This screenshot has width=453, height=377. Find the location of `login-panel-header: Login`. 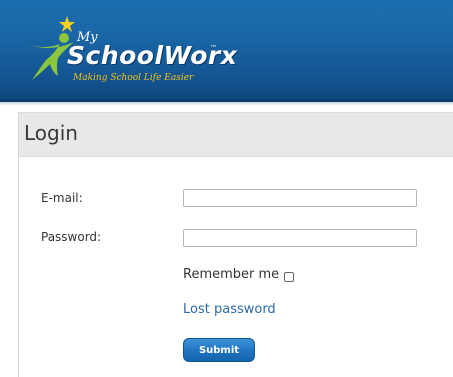

login-panel-header: Login is located at coordinates (236, 134).